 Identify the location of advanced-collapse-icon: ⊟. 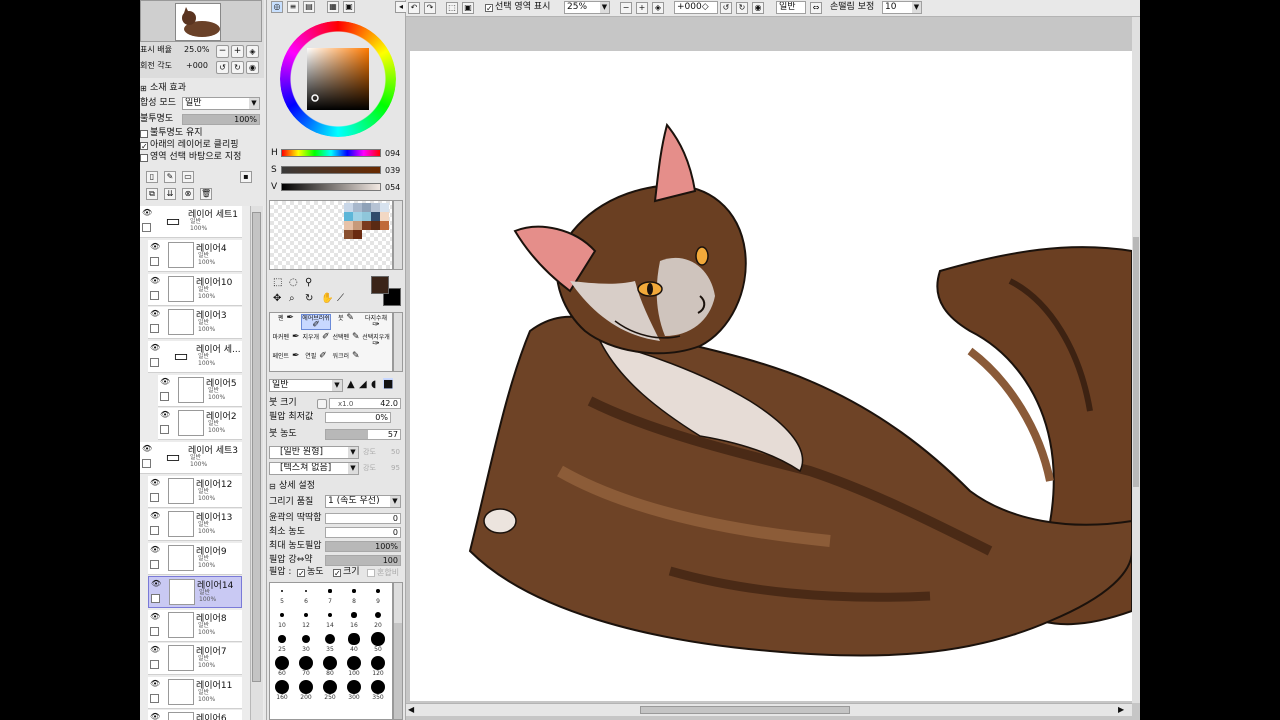
(272, 486).